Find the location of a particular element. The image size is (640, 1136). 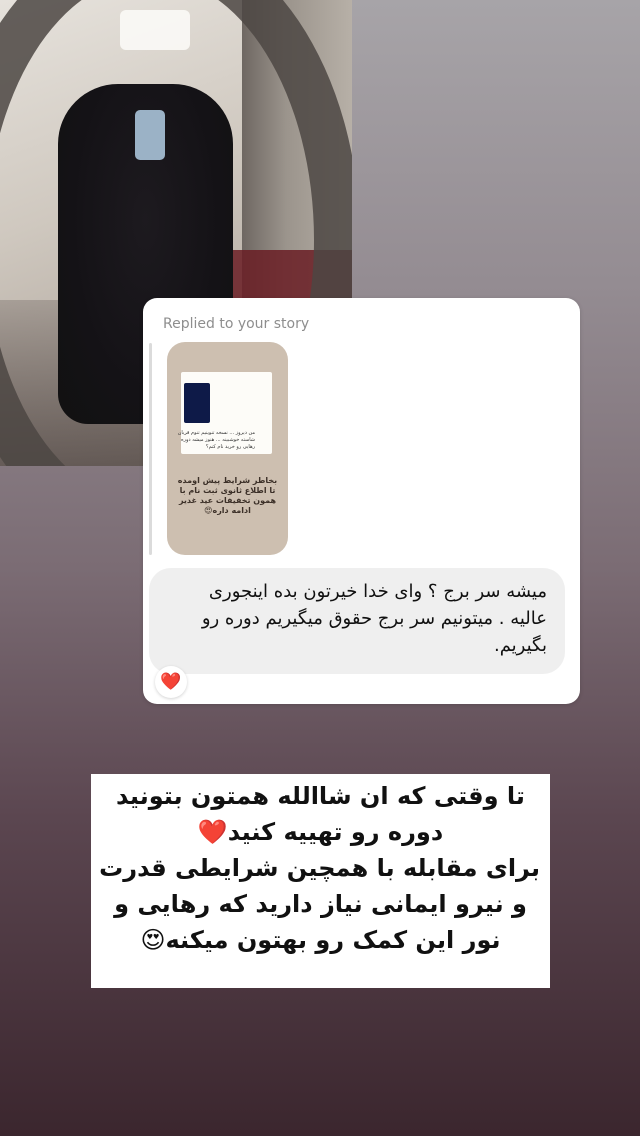

caption-line: برای مقابله با همچین شرایطی قدرت is located at coordinates (319, 868).